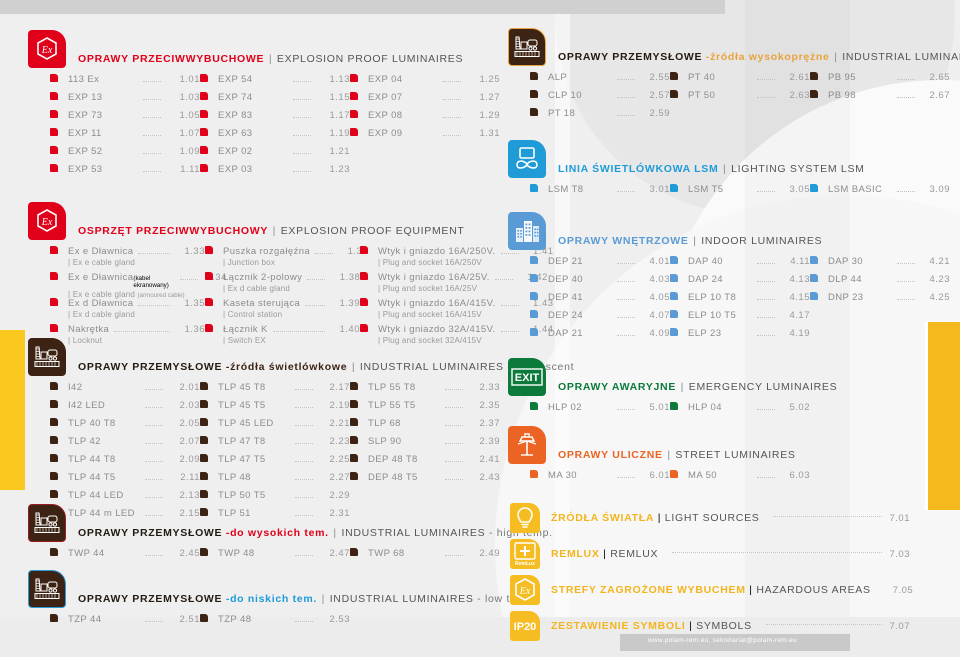  I want to click on entry-name: DEP 21, so click(565, 261).